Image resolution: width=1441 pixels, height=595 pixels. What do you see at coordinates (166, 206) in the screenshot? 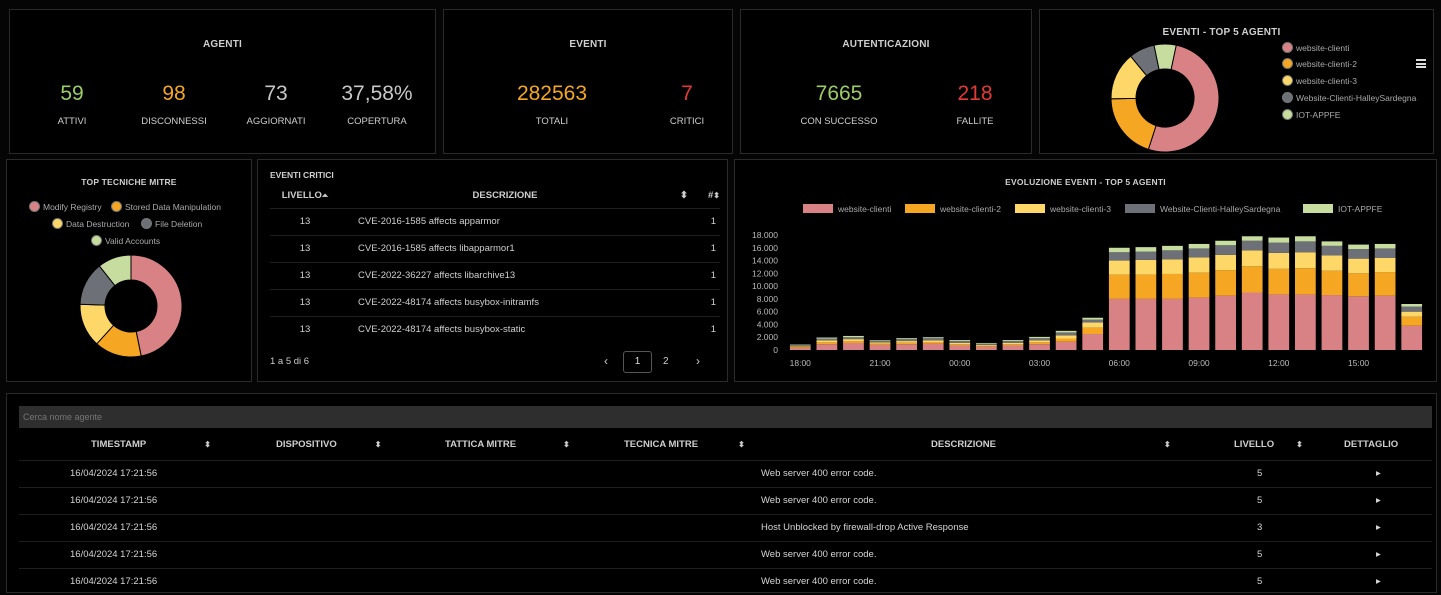
I see `legend-item-stored-data-manipulation: Stored Data Manipulation` at bounding box center [166, 206].